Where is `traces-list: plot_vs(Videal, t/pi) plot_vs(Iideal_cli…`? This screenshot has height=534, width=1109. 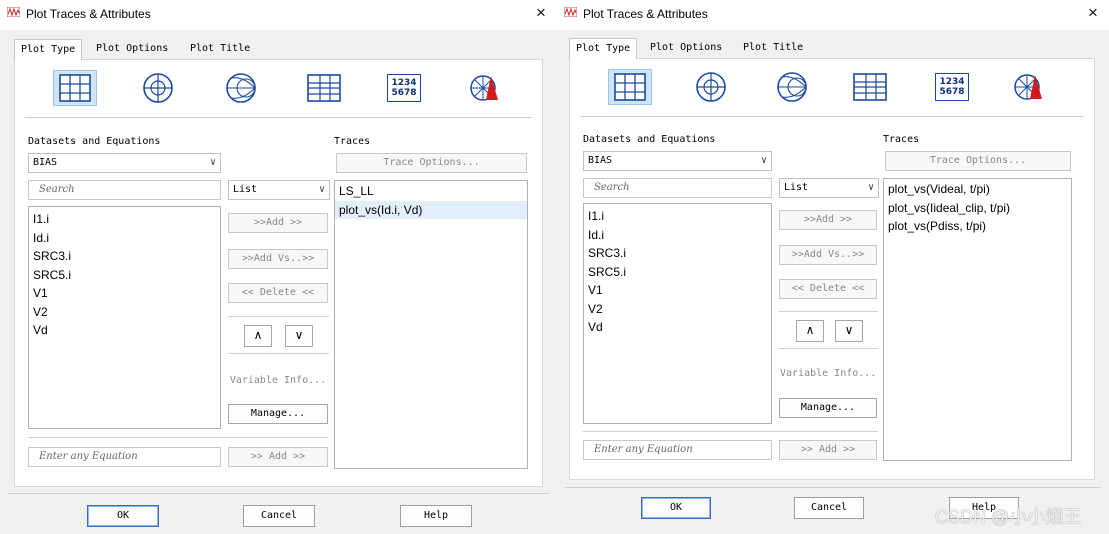 traces-list: plot_vs(Videal, t/pi) plot_vs(Iideal_cli… is located at coordinates (977, 319).